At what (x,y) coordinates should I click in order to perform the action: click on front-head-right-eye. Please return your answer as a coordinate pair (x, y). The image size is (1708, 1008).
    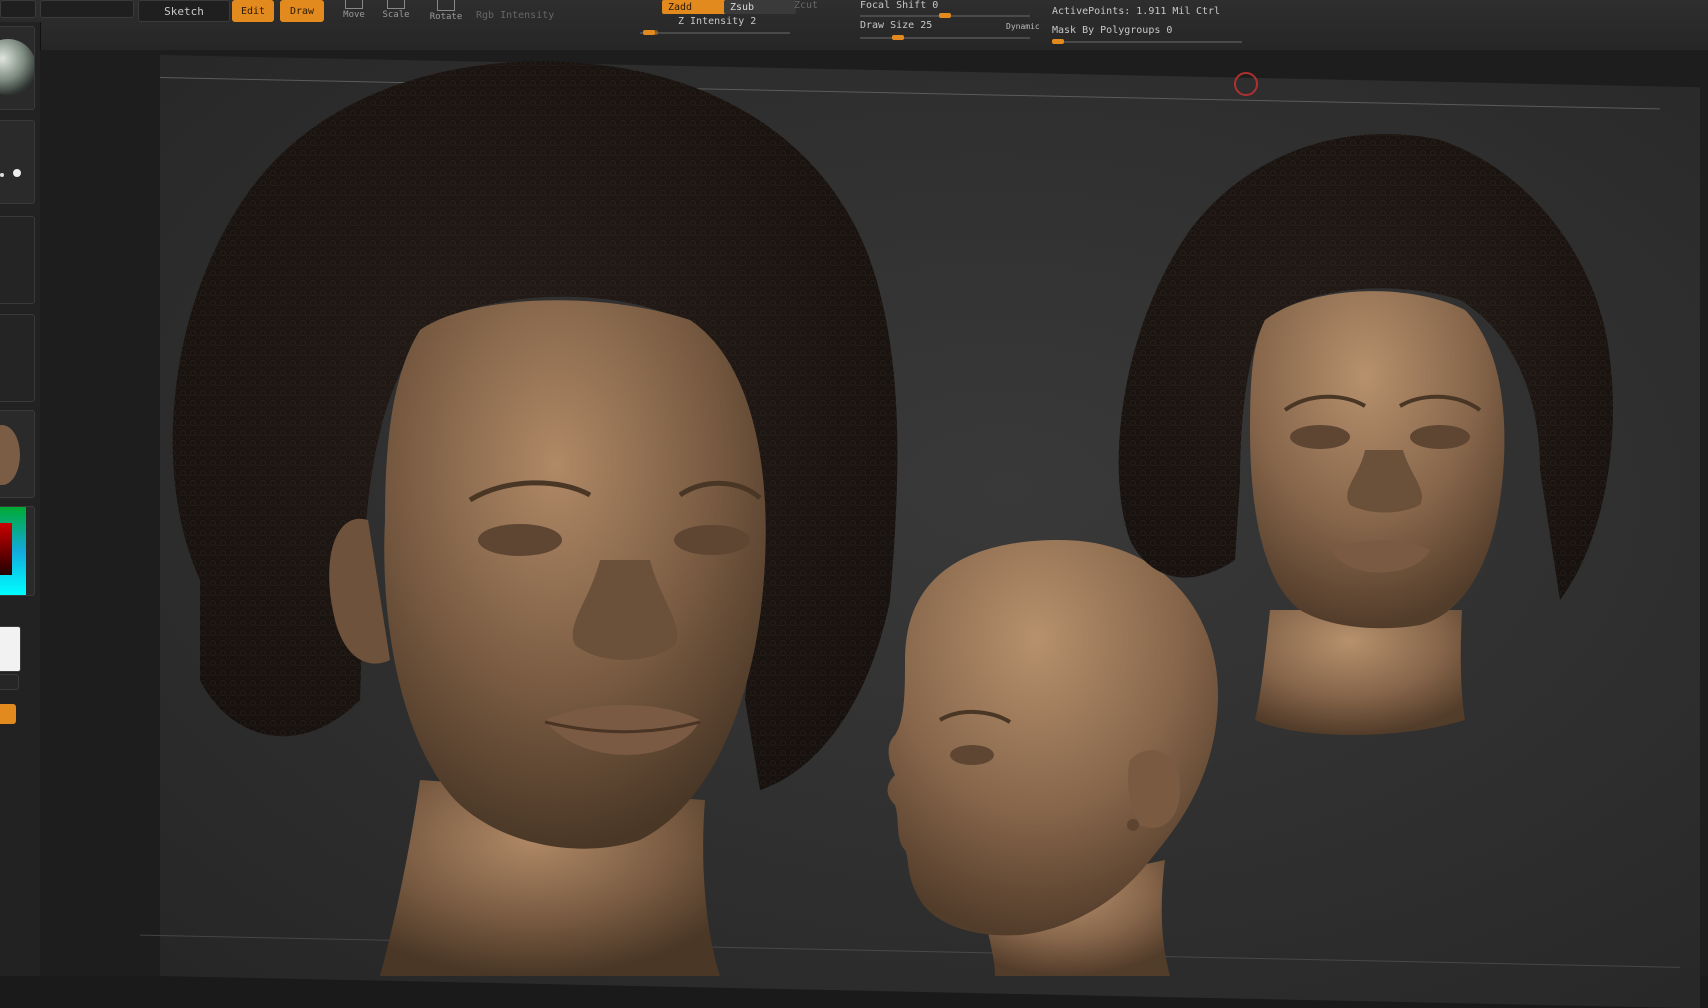
    Looking at the image, I should click on (712, 540).